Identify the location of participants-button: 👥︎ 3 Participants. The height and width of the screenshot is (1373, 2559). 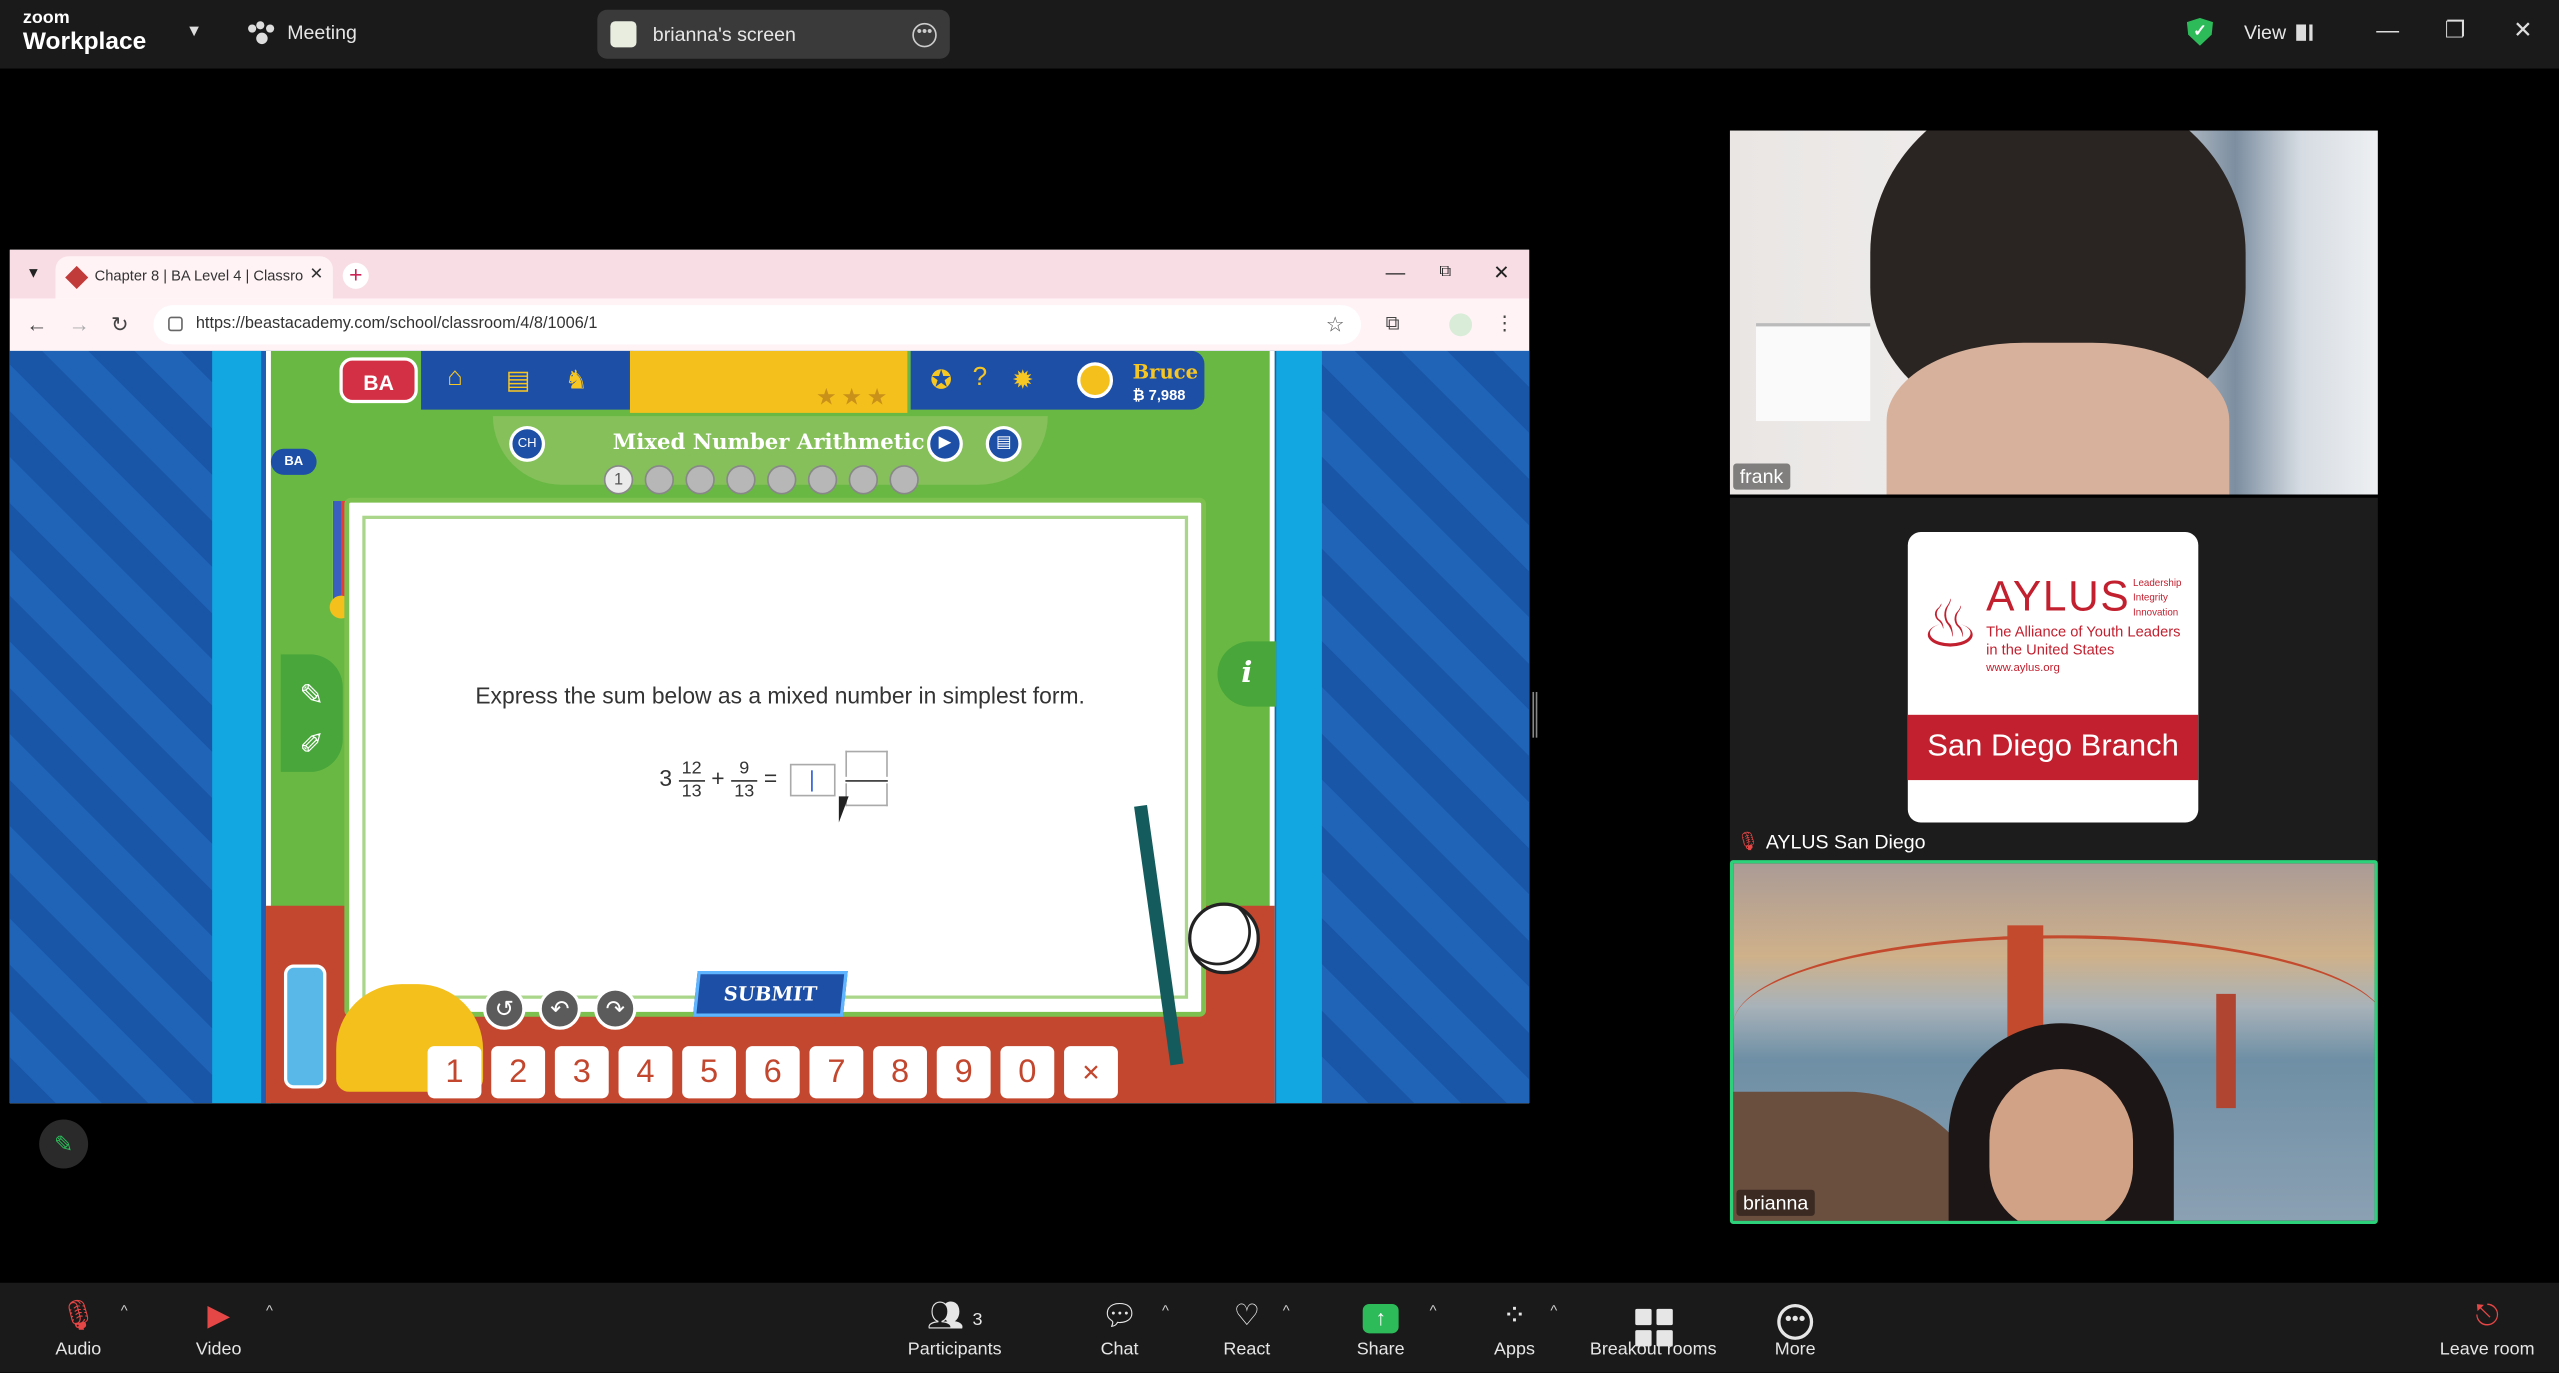
(955, 1327).